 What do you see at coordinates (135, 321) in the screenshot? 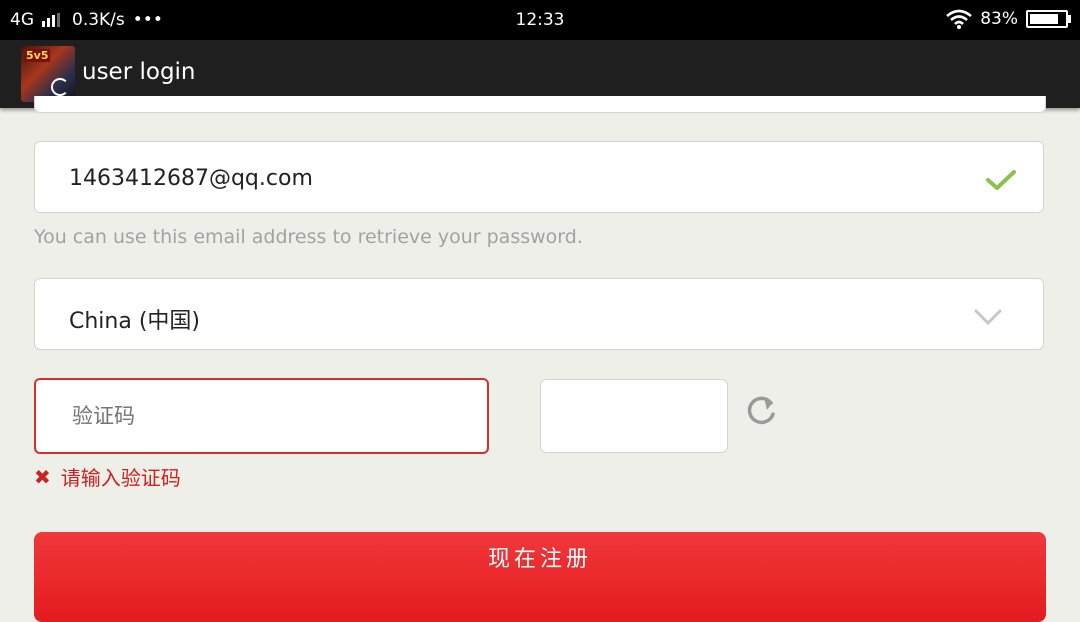
I see `country-value: China (中国)` at bounding box center [135, 321].